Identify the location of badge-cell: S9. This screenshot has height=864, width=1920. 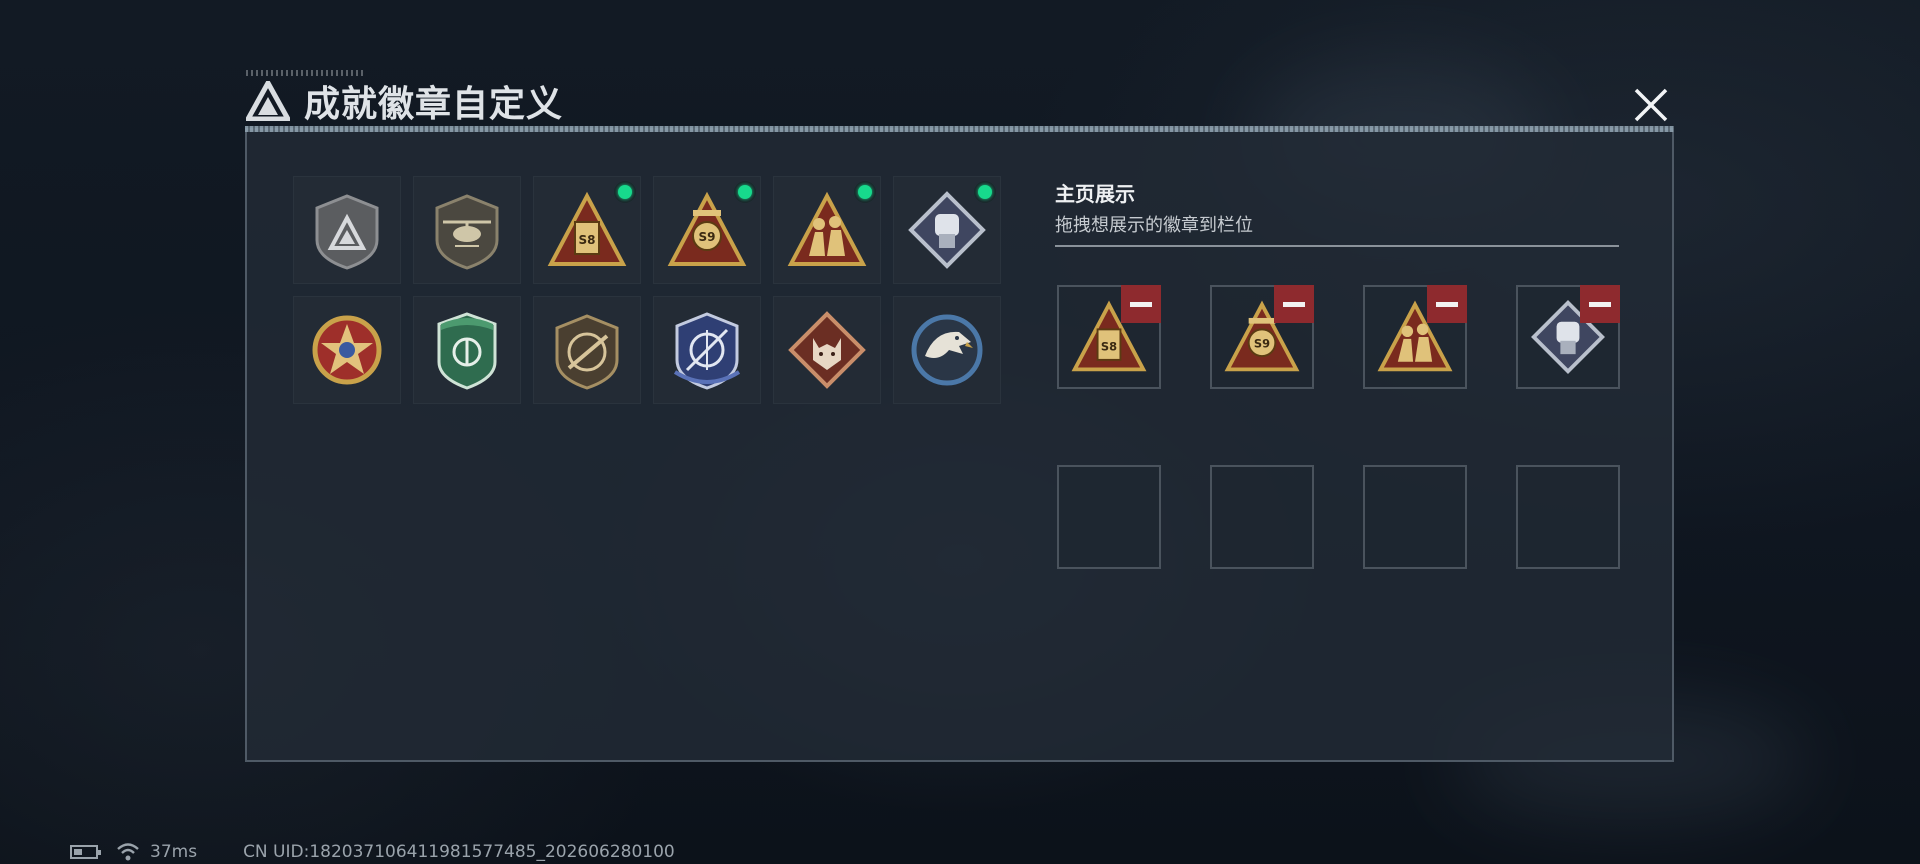
(707, 230).